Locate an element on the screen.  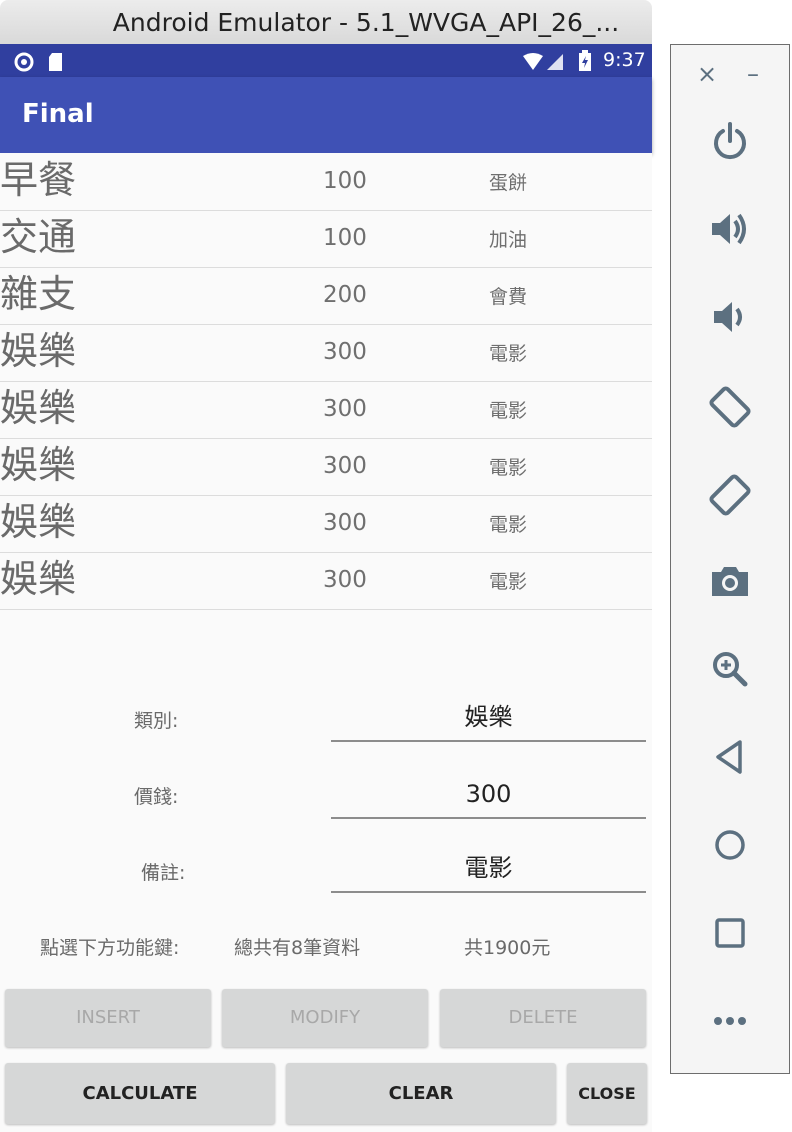
list-item: 交通 100 加油 is located at coordinates (326, 239).